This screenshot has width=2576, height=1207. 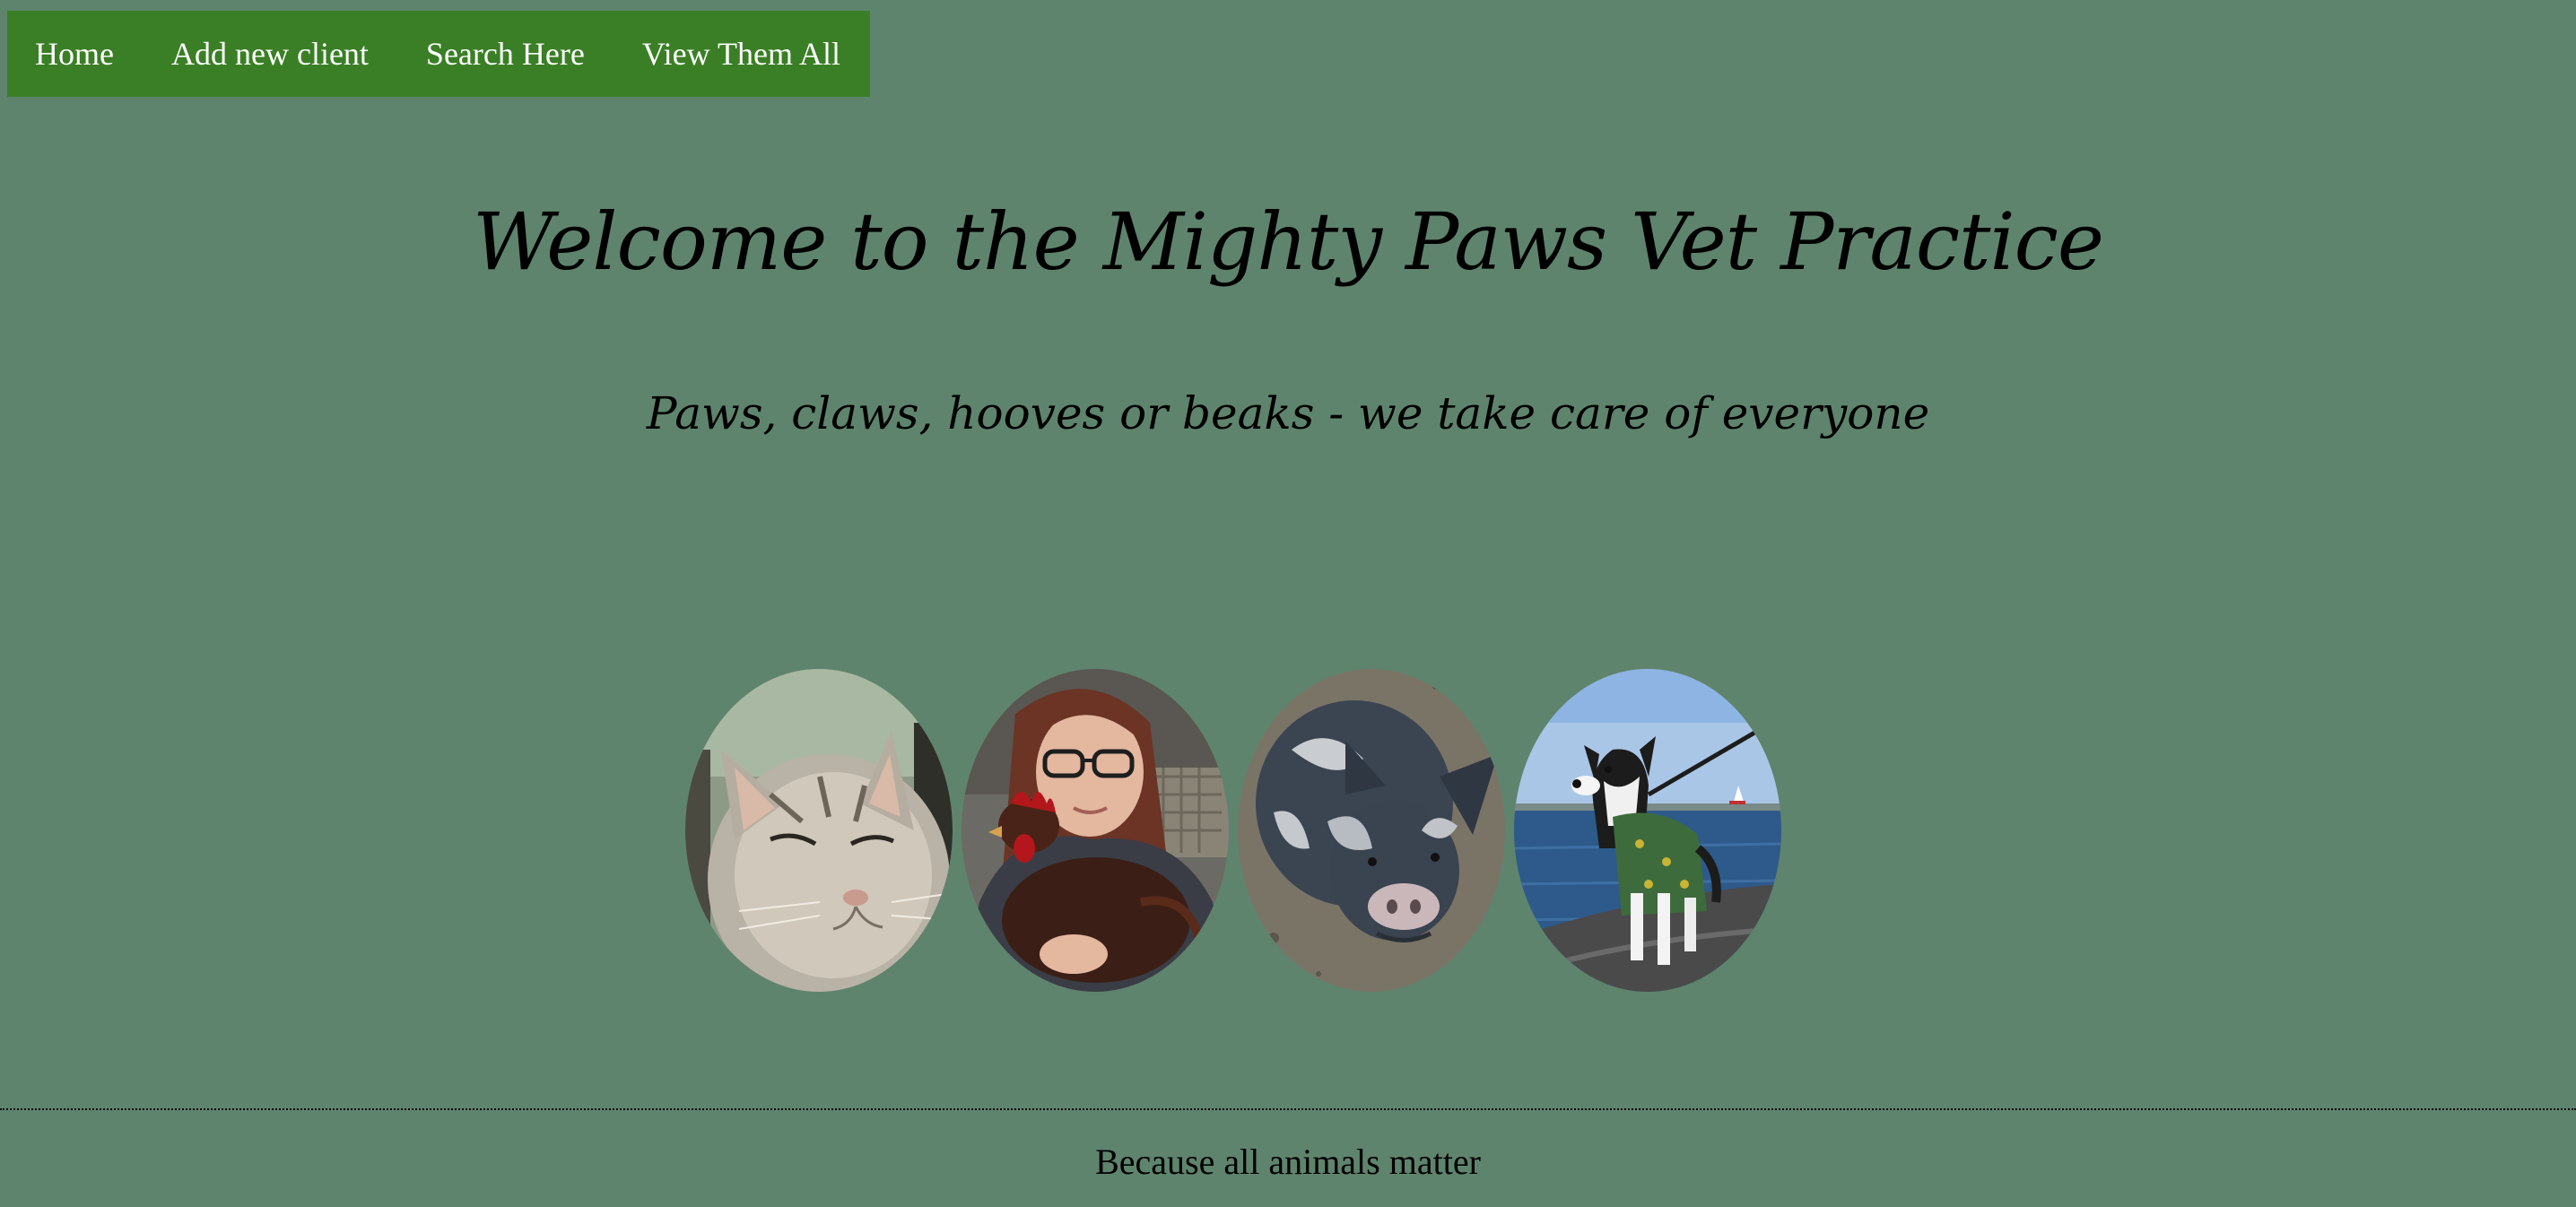 I want to click on cat-photo, so click(x=819, y=830).